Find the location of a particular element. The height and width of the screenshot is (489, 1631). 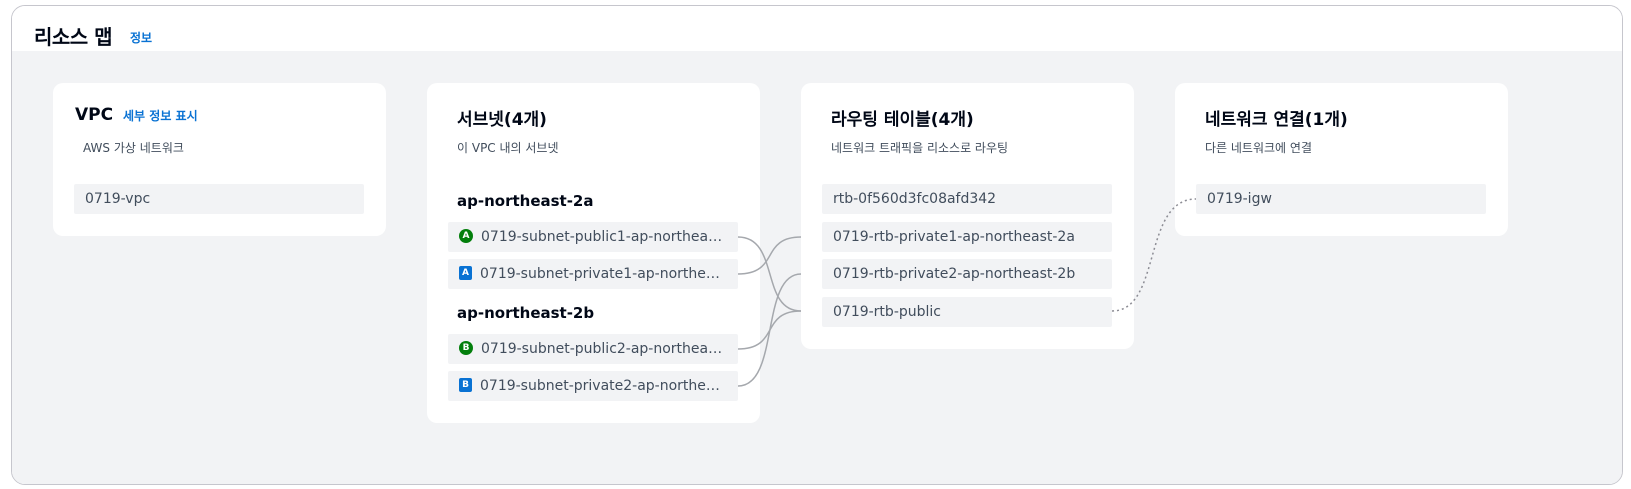

subnets-card-title: 서브넷(4개) is located at coordinates (502, 120).